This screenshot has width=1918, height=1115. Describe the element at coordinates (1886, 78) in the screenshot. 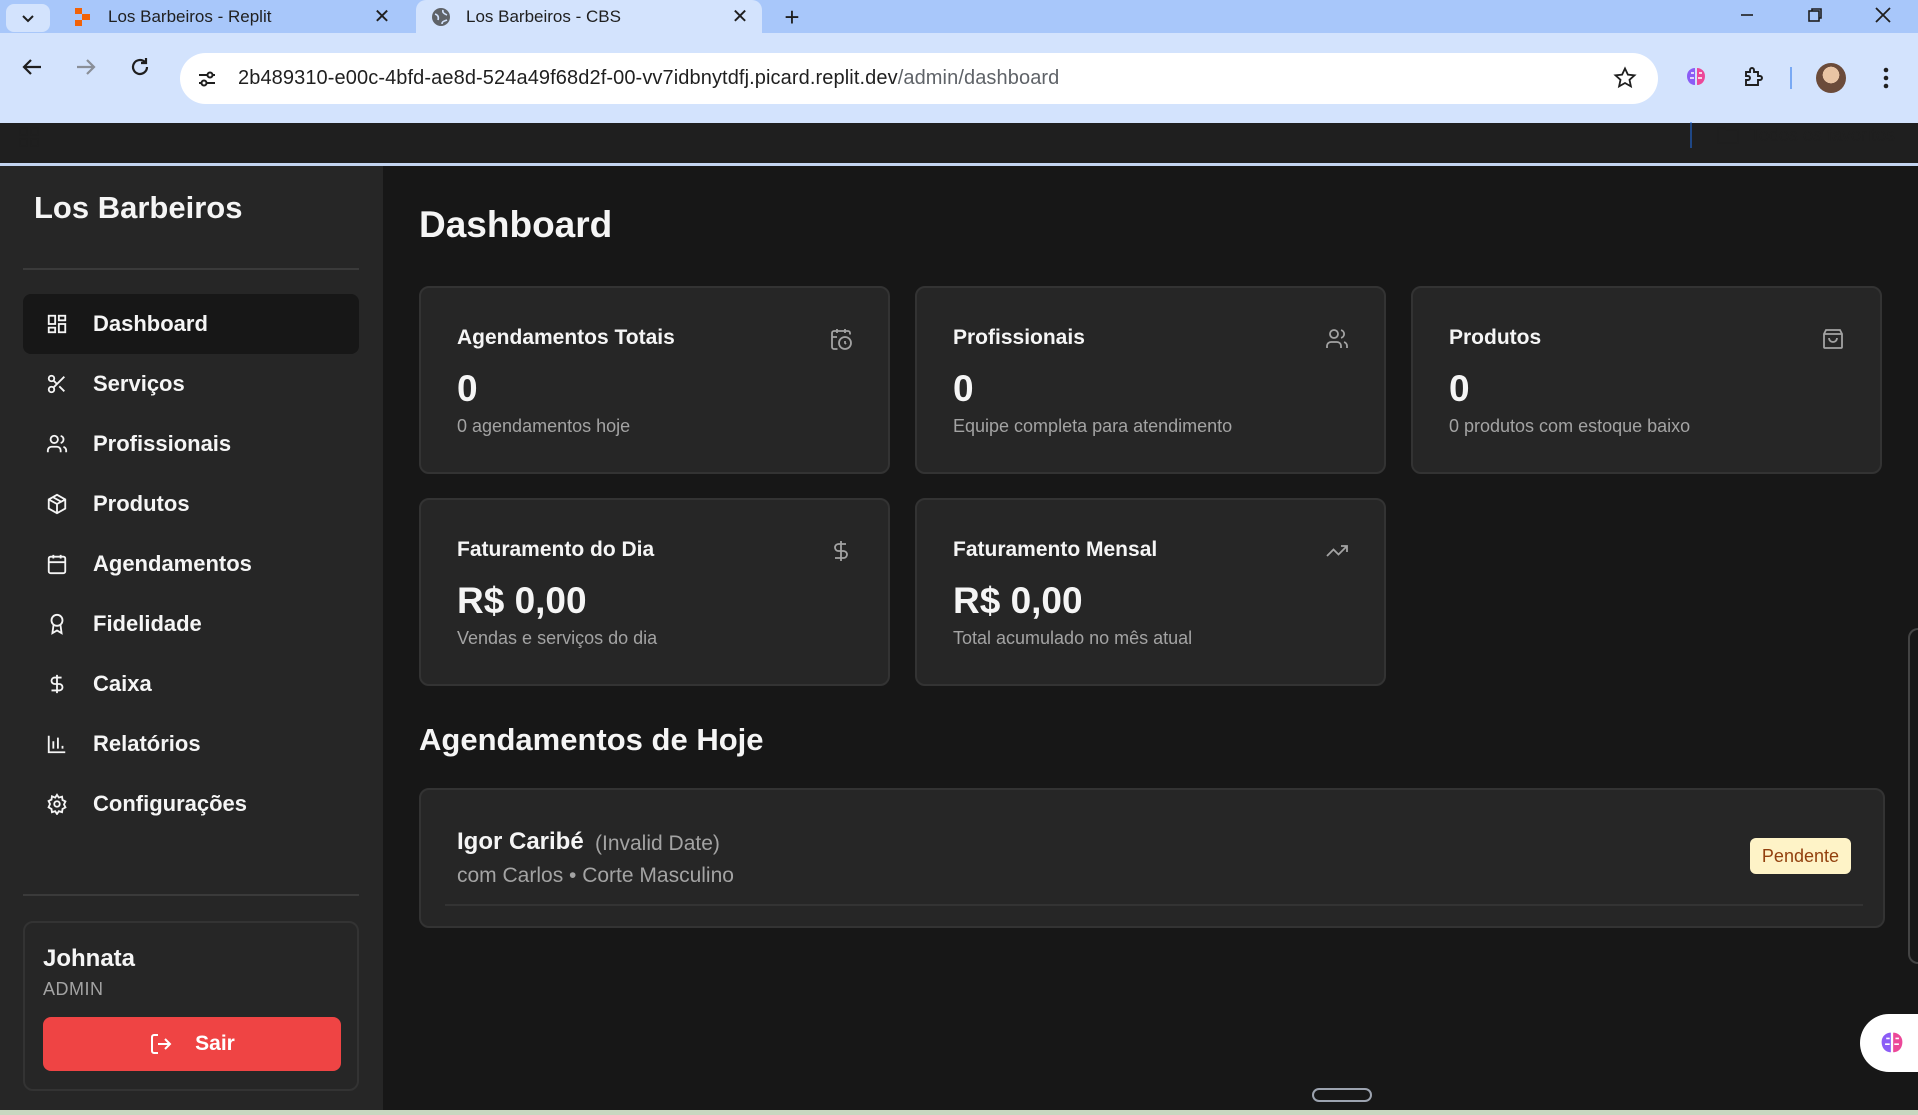

I see `browser-menu-icon` at that location.